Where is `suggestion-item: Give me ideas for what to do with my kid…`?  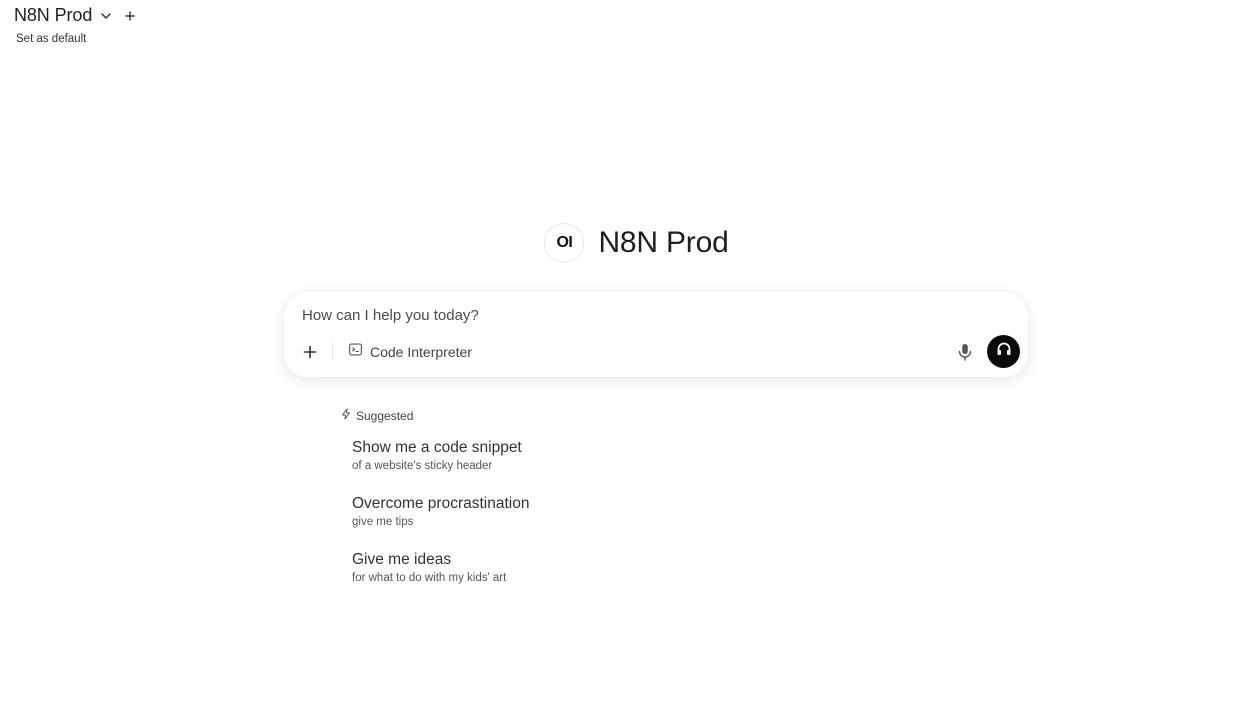 suggestion-item: Give me ideas for what to do with my kid… is located at coordinates (502, 567).